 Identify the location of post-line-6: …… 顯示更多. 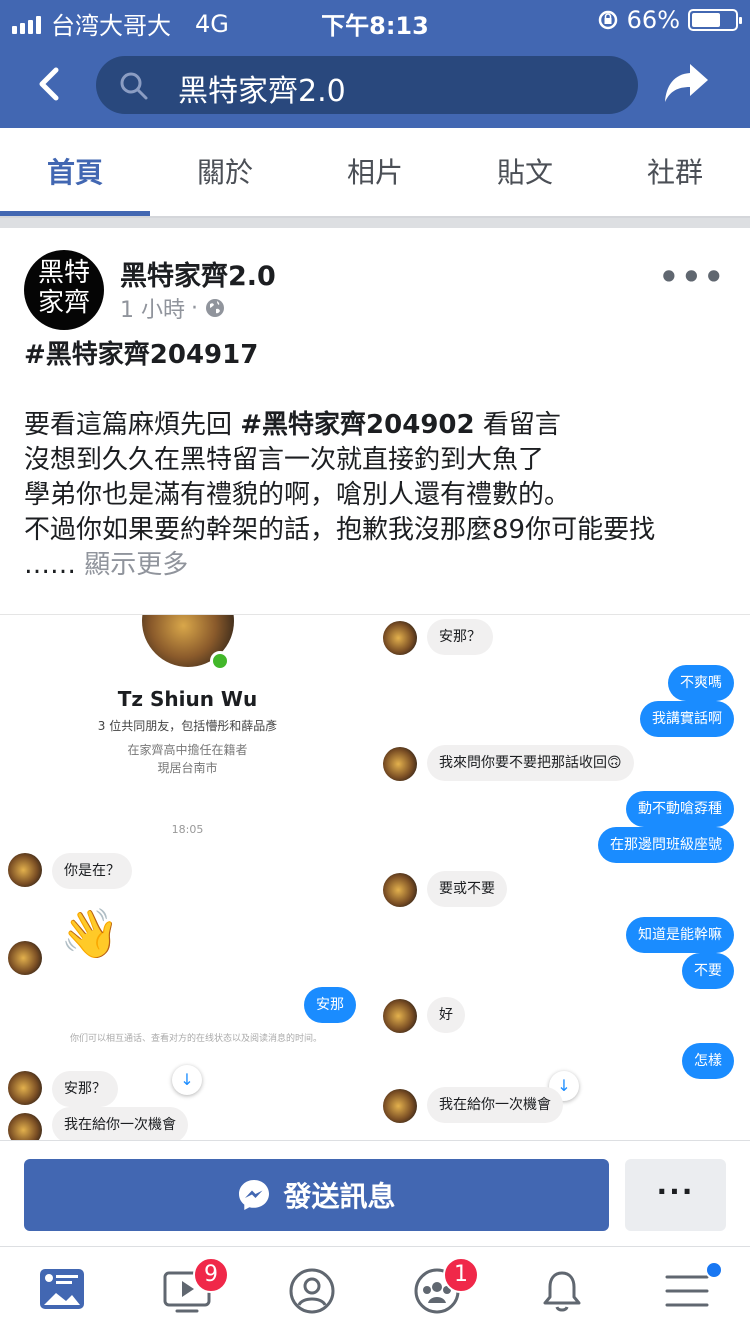
(379, 565).